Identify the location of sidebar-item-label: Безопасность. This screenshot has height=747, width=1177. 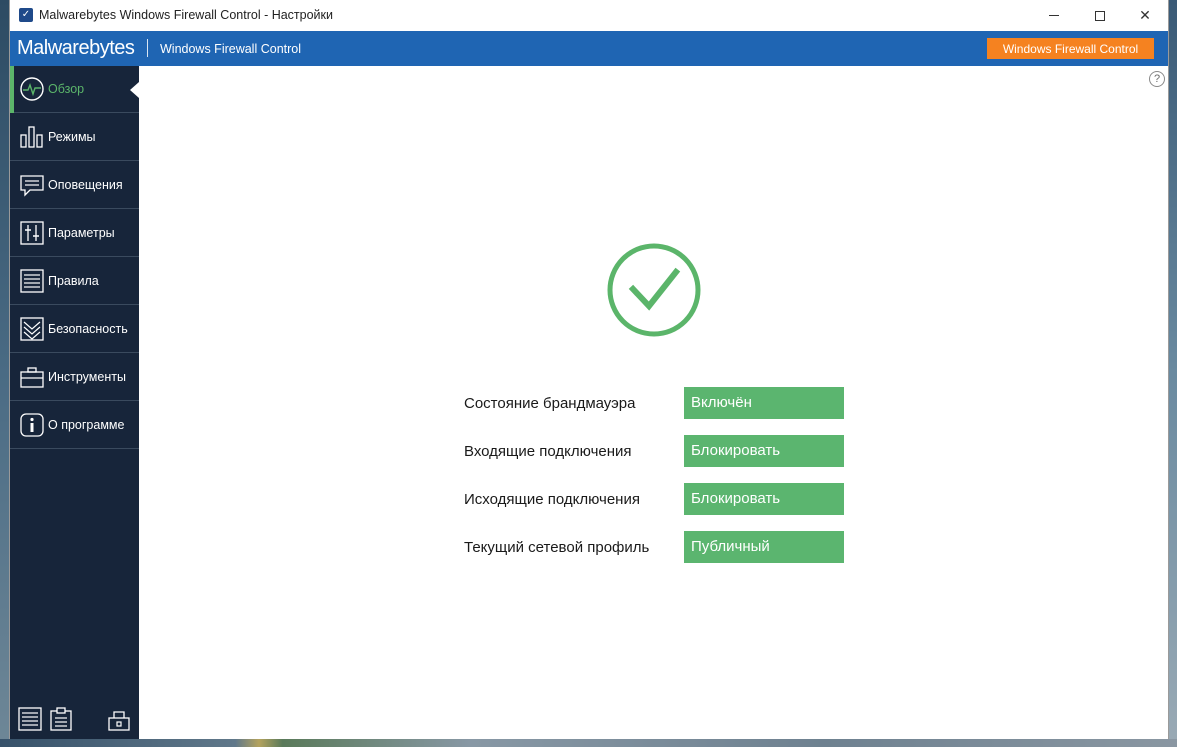
(88, 329).